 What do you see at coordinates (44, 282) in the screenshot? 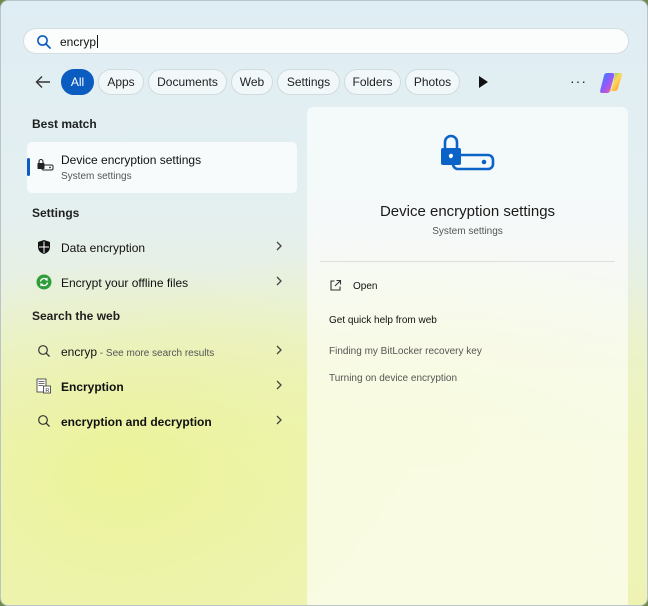
I see `sync-icon` at bounding box center [44, 282].